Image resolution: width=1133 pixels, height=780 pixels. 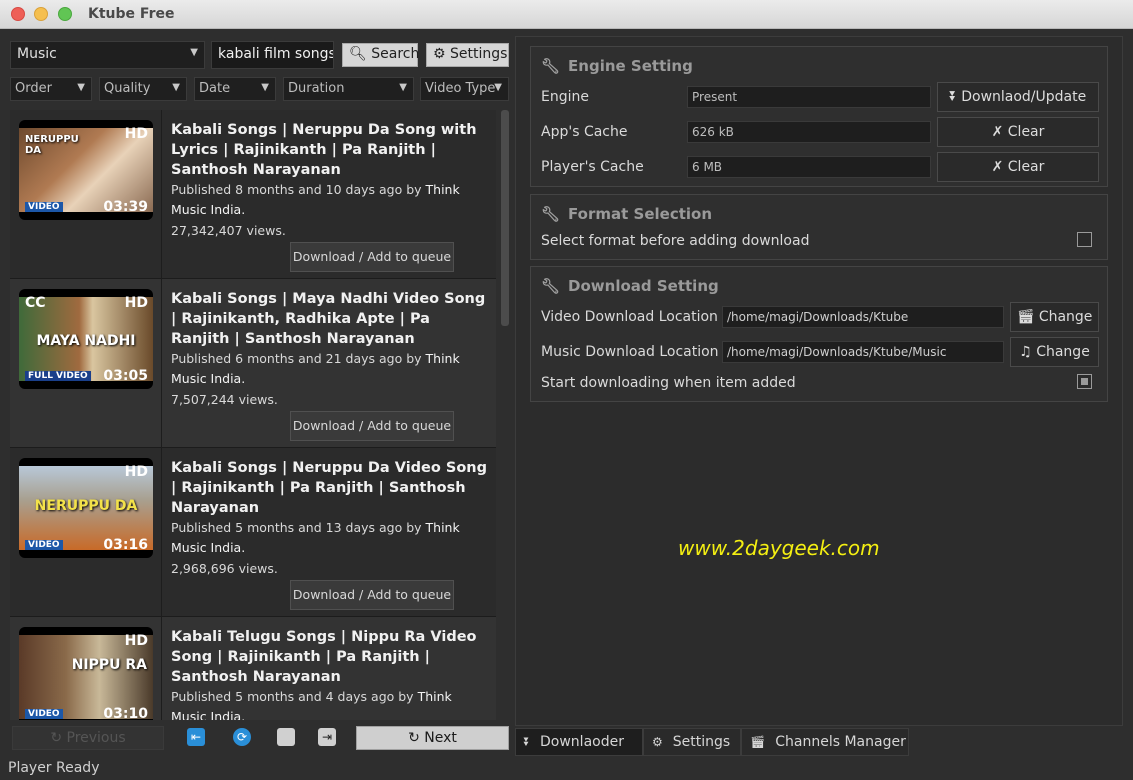 I want to click on video-type-filter: Video Type ▼, so click(x=464, y=89).